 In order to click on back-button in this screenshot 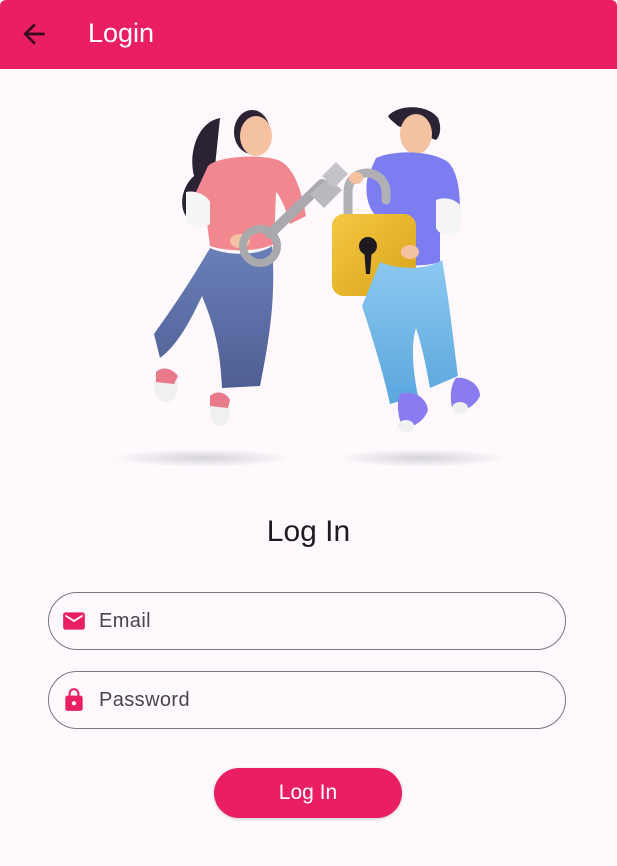, I will do `click(34, 34)`.